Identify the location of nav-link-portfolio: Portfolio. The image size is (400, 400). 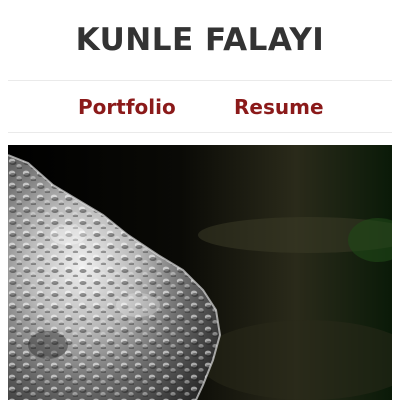
(127, 107).